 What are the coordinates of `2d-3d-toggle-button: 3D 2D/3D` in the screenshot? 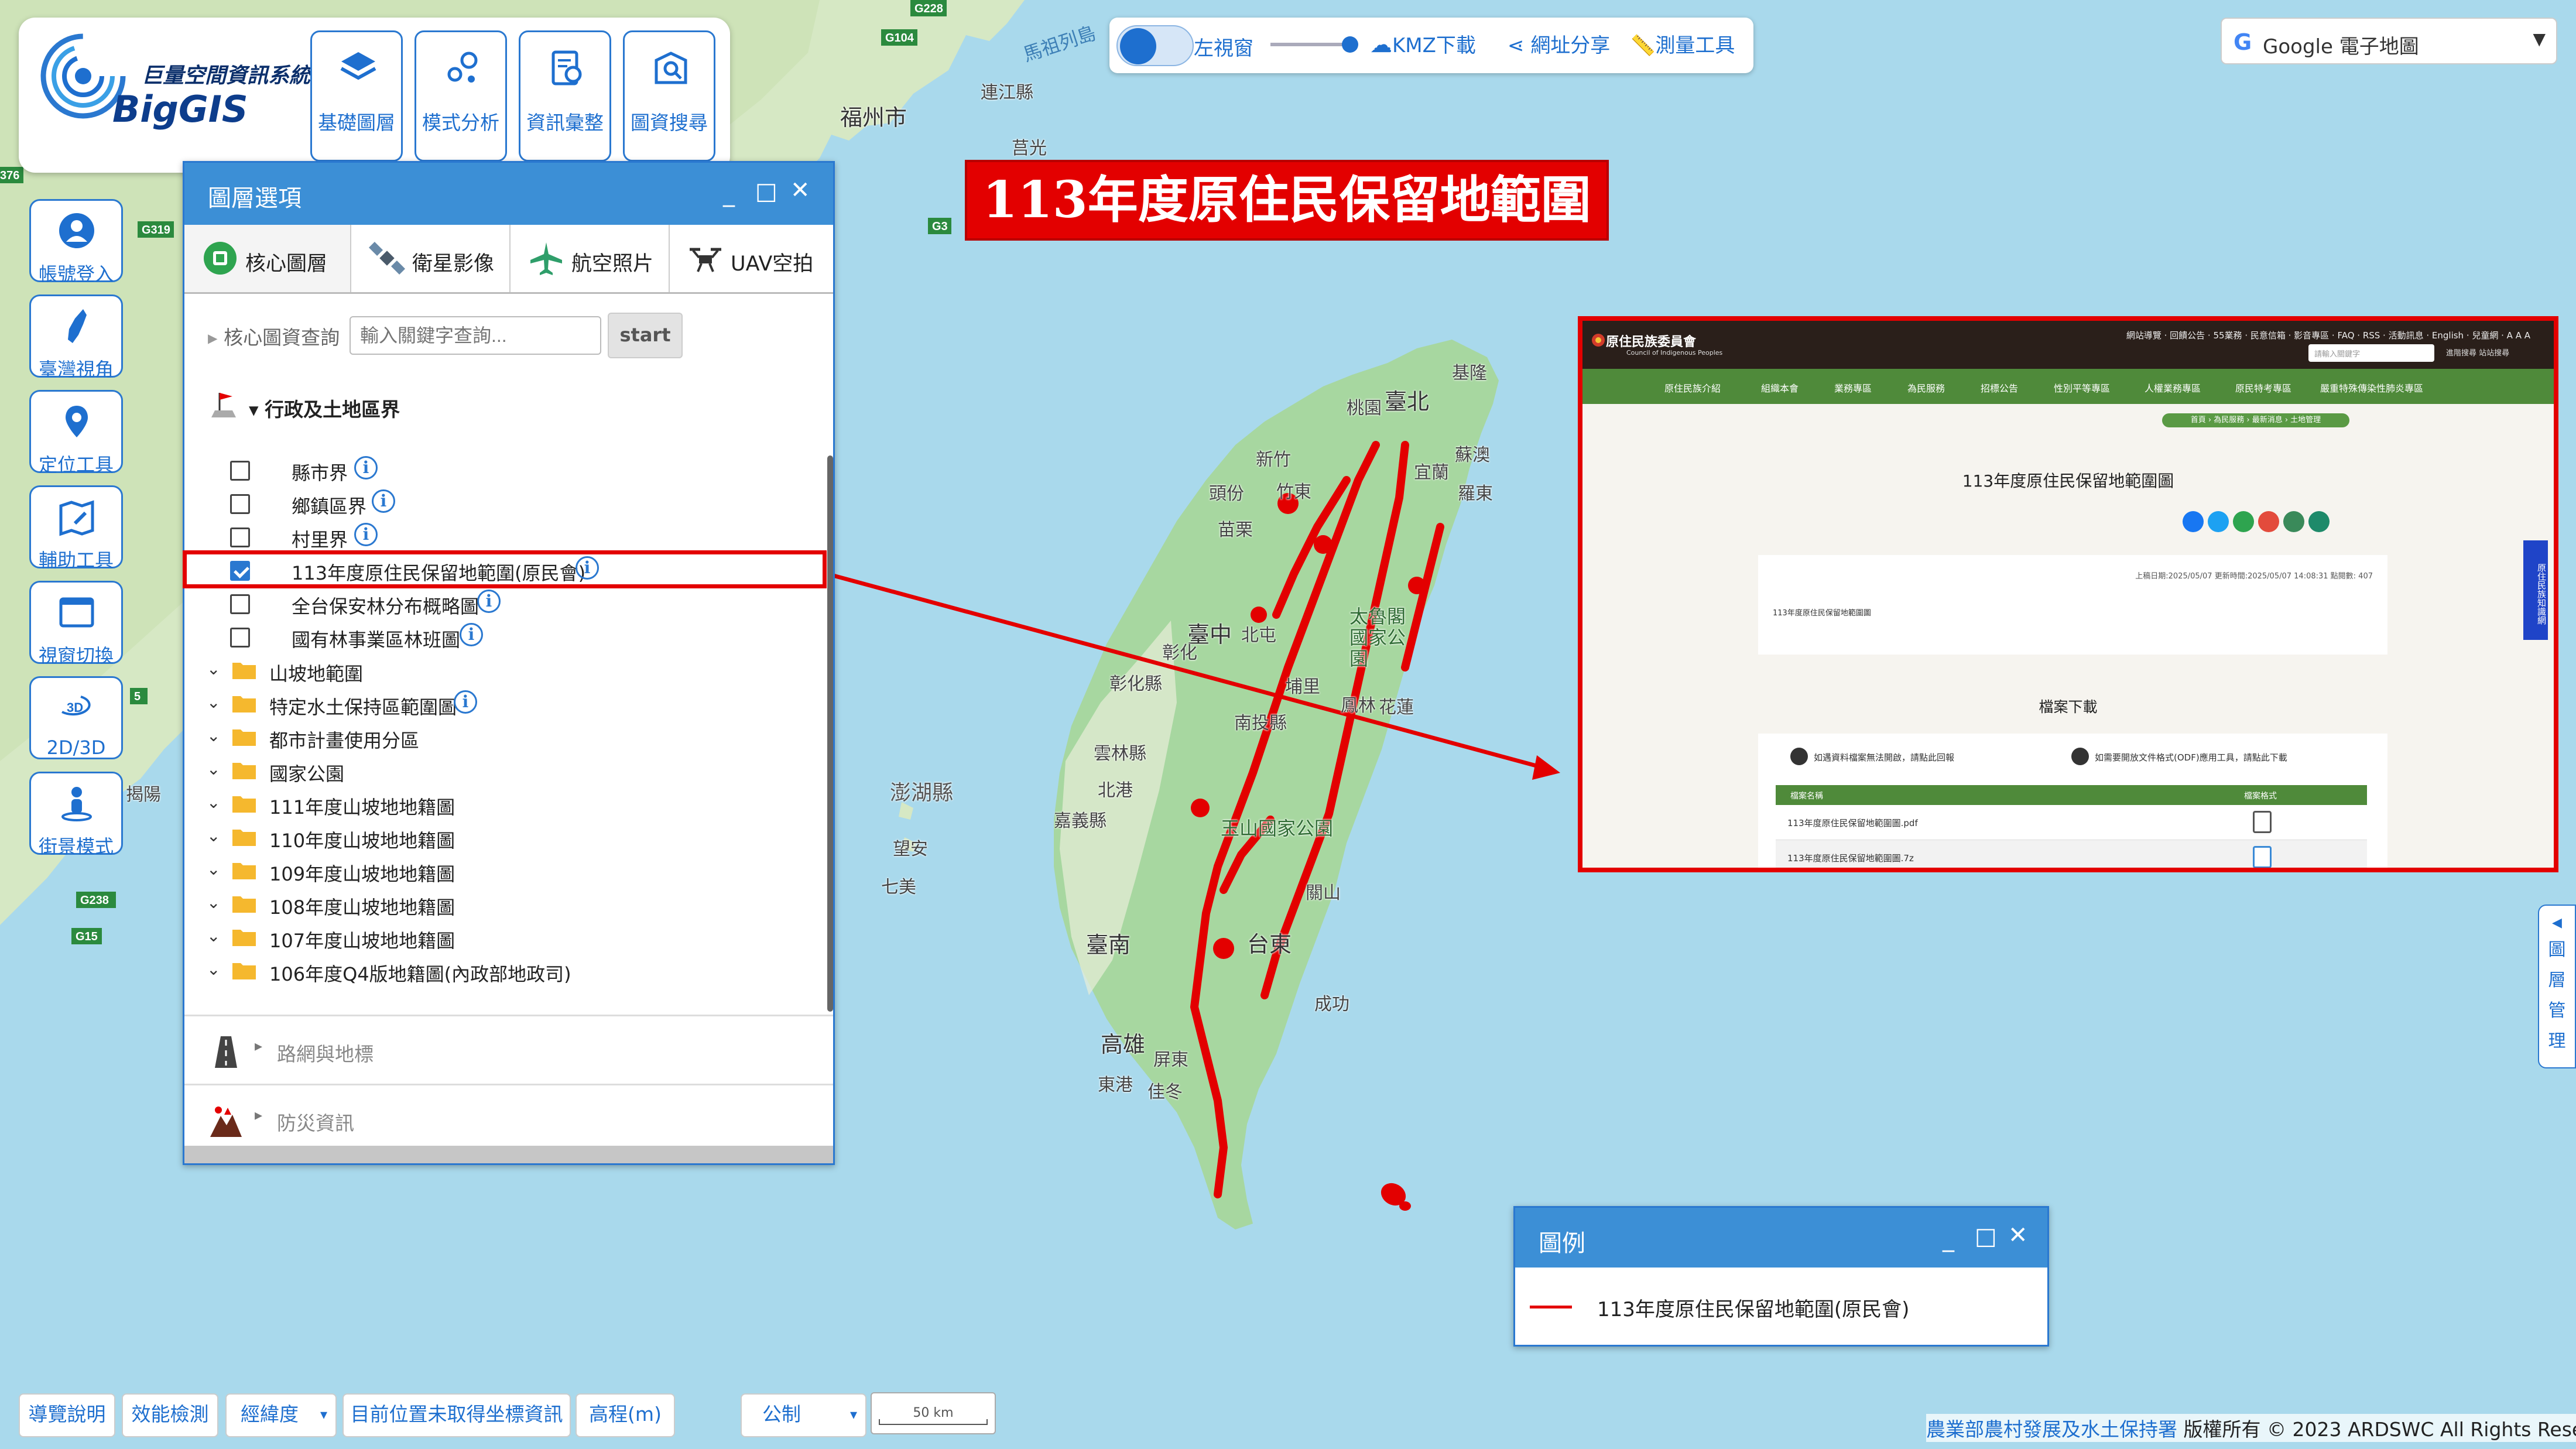 It's located at (76, 717).